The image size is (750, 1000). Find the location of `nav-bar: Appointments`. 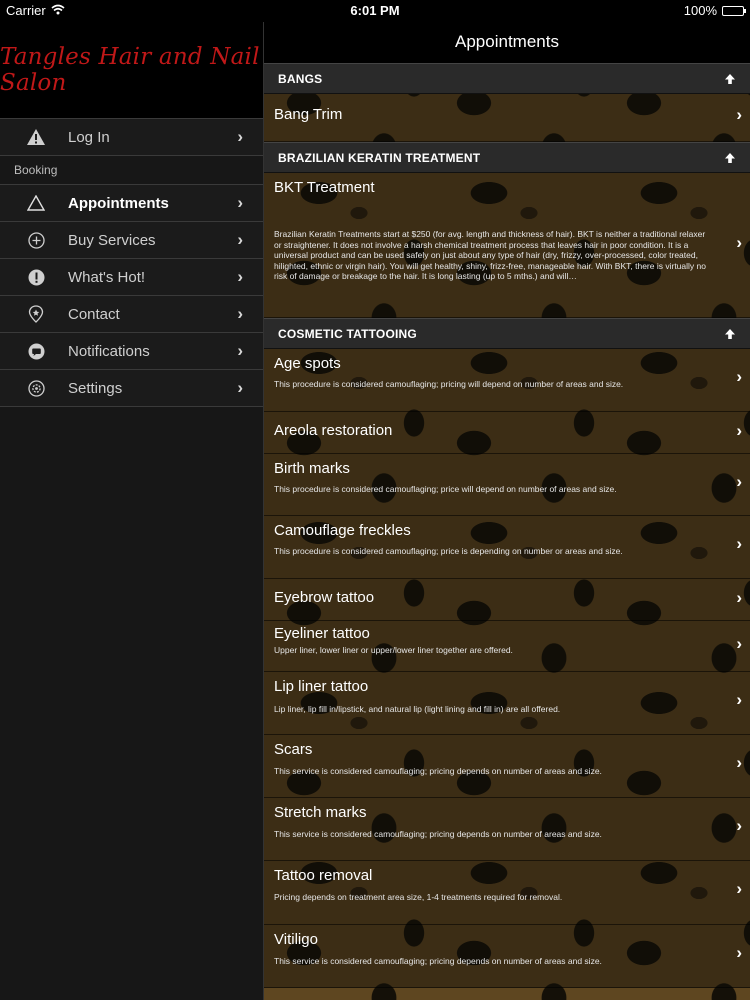

nav-bar: Appointments is located at coordinates (507, 43).